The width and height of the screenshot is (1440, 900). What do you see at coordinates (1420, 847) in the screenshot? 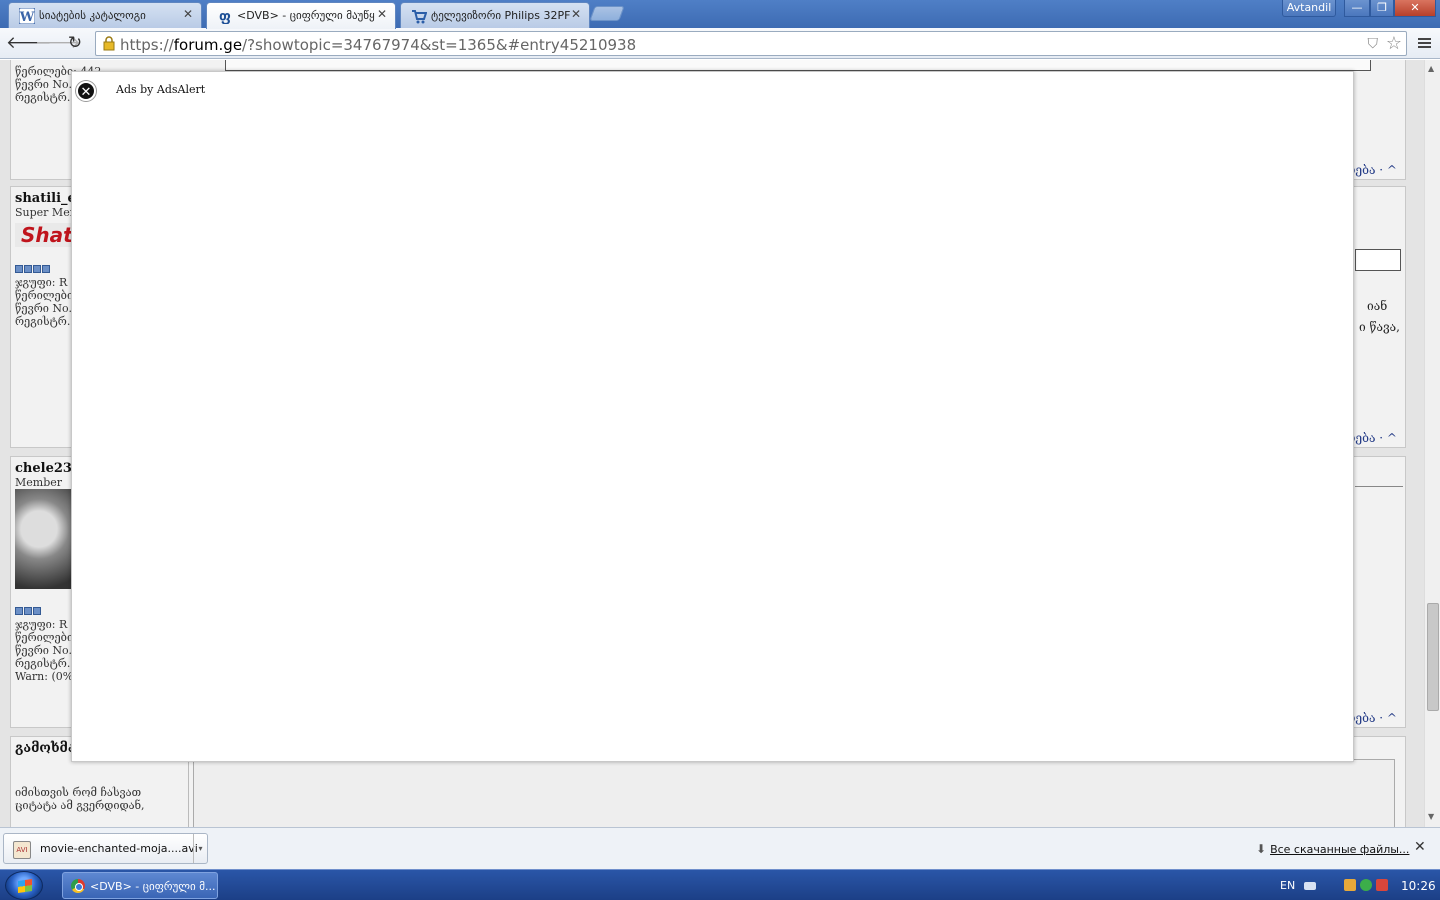
I see `close-shelf-icon: ✕` at bounding box center [1420, 847].